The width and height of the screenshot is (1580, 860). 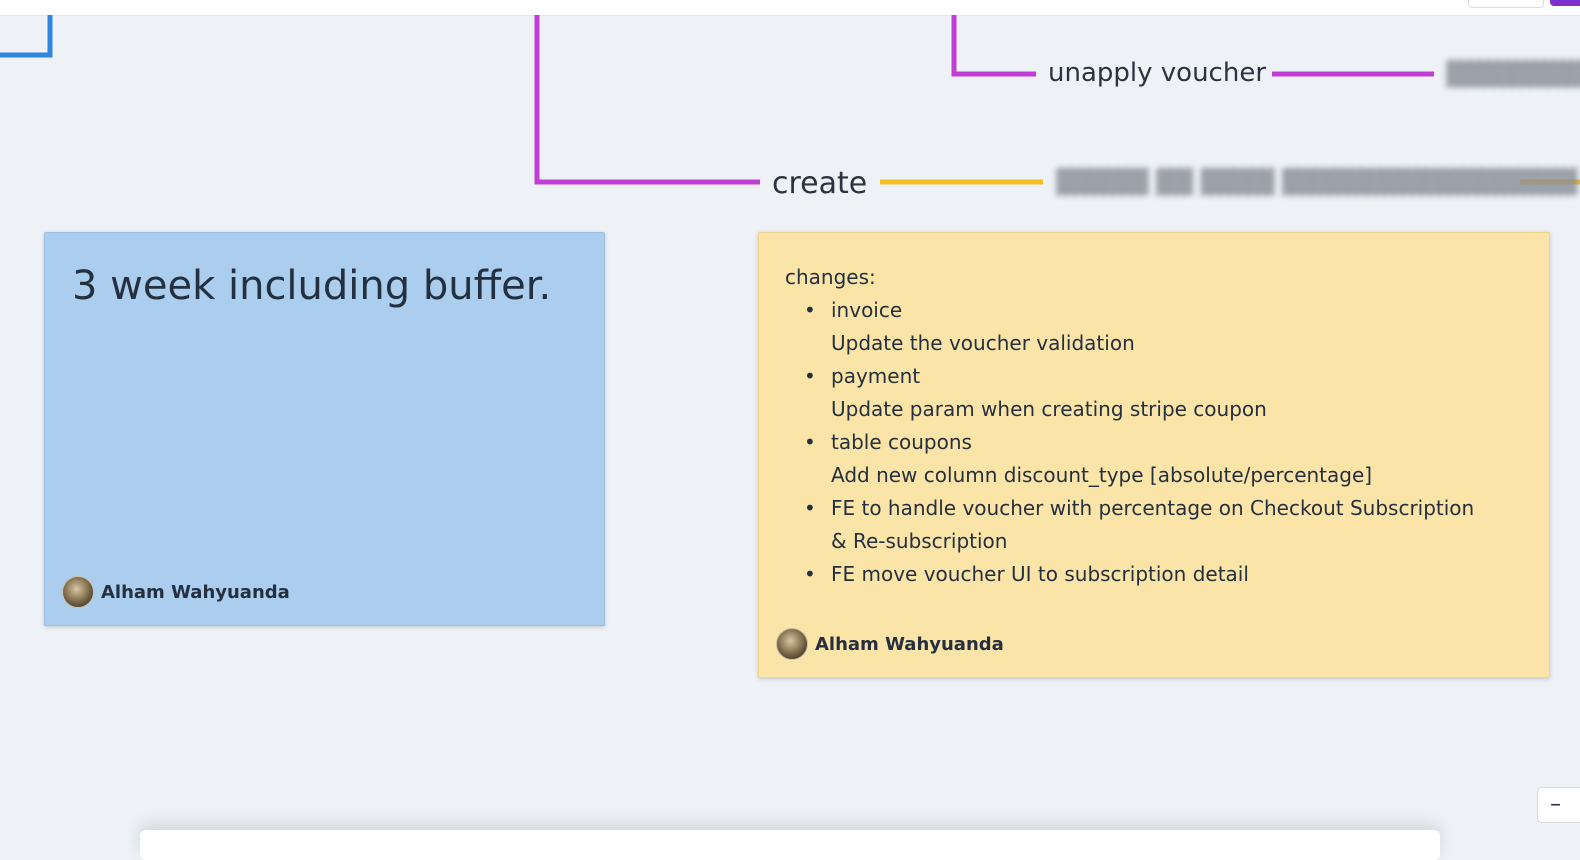 I want to click on list-item-detail: Update param when creating stripe coupon, so click(x=1049, y=409).